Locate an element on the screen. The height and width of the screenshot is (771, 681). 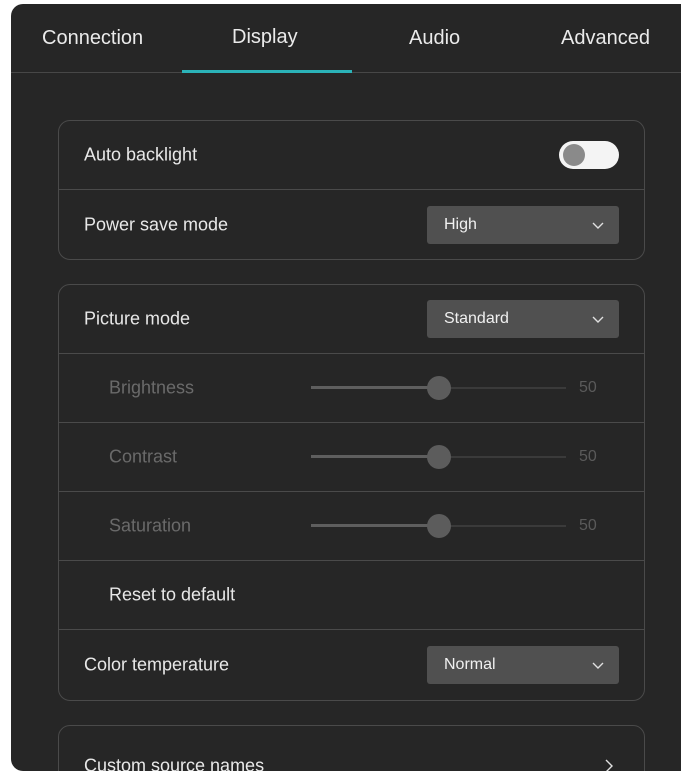
custom-source-names-row: Custom source names is located at coordinates (351, 748).